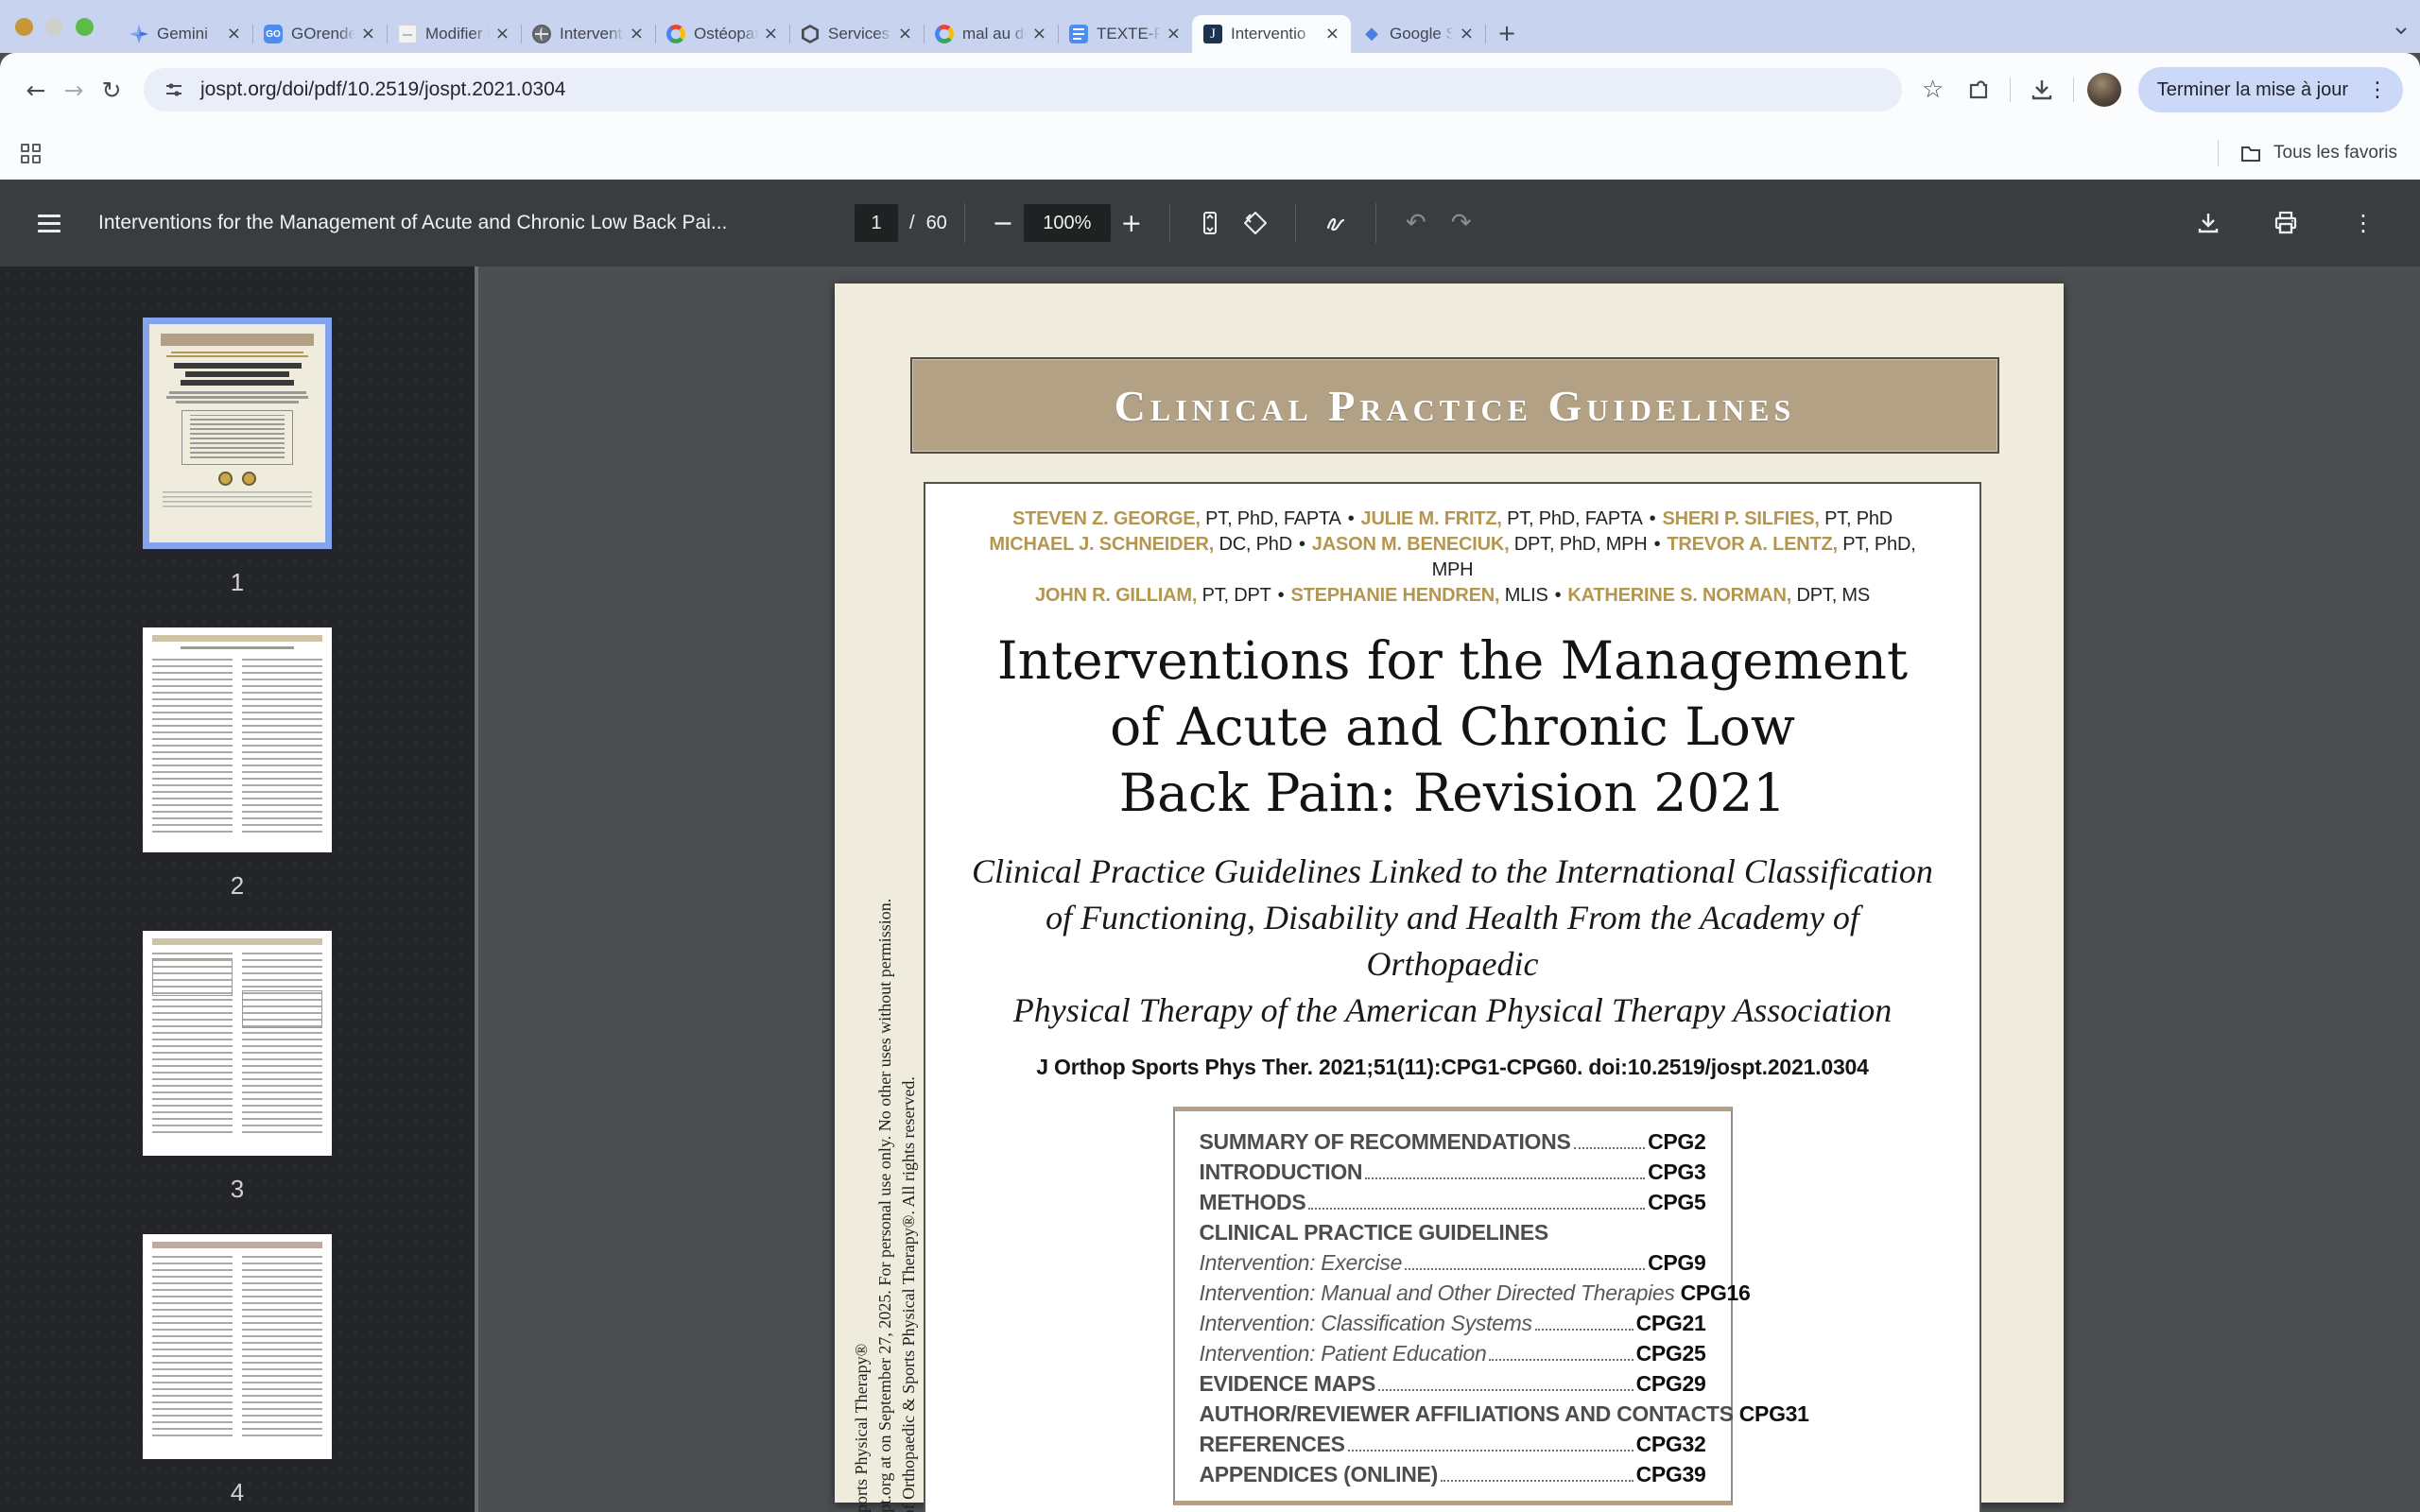  What do you see at coordinates (1271, 34) in the screenshot?
I see `tab-interventions-active: J Interventio ×` at bounding box center [1271, 34].